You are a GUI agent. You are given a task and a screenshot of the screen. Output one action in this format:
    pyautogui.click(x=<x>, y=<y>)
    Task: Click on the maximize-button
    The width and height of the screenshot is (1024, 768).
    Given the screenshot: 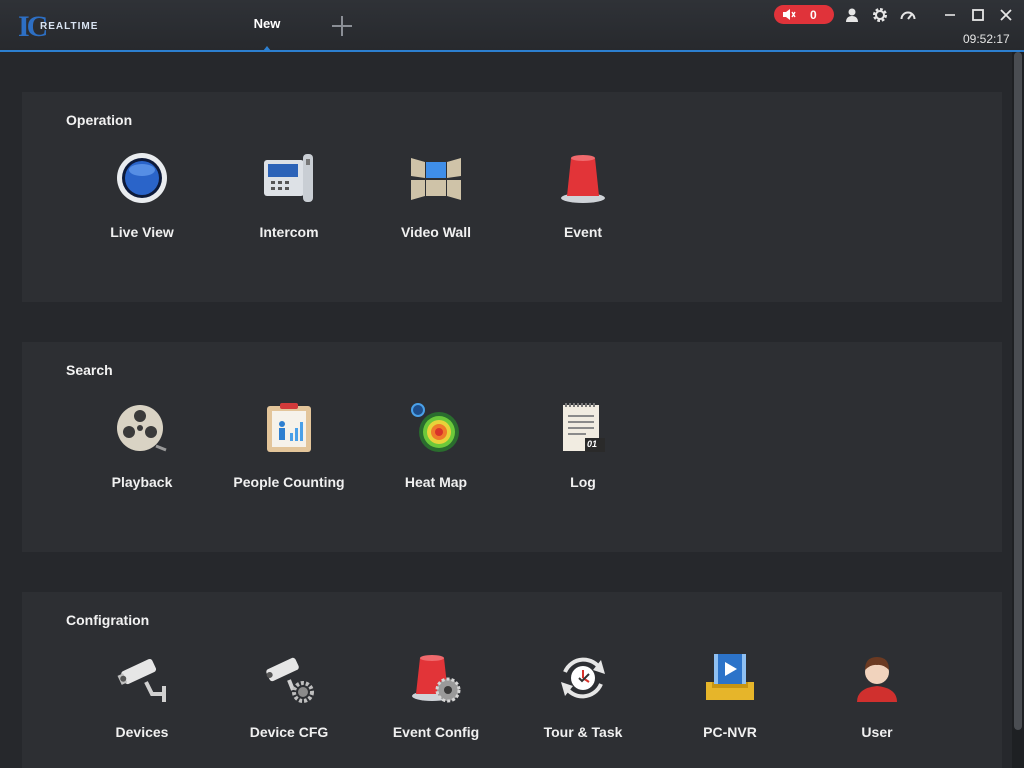 What is the action you would take?
    pyautogui.click(x=978, y=15)
    